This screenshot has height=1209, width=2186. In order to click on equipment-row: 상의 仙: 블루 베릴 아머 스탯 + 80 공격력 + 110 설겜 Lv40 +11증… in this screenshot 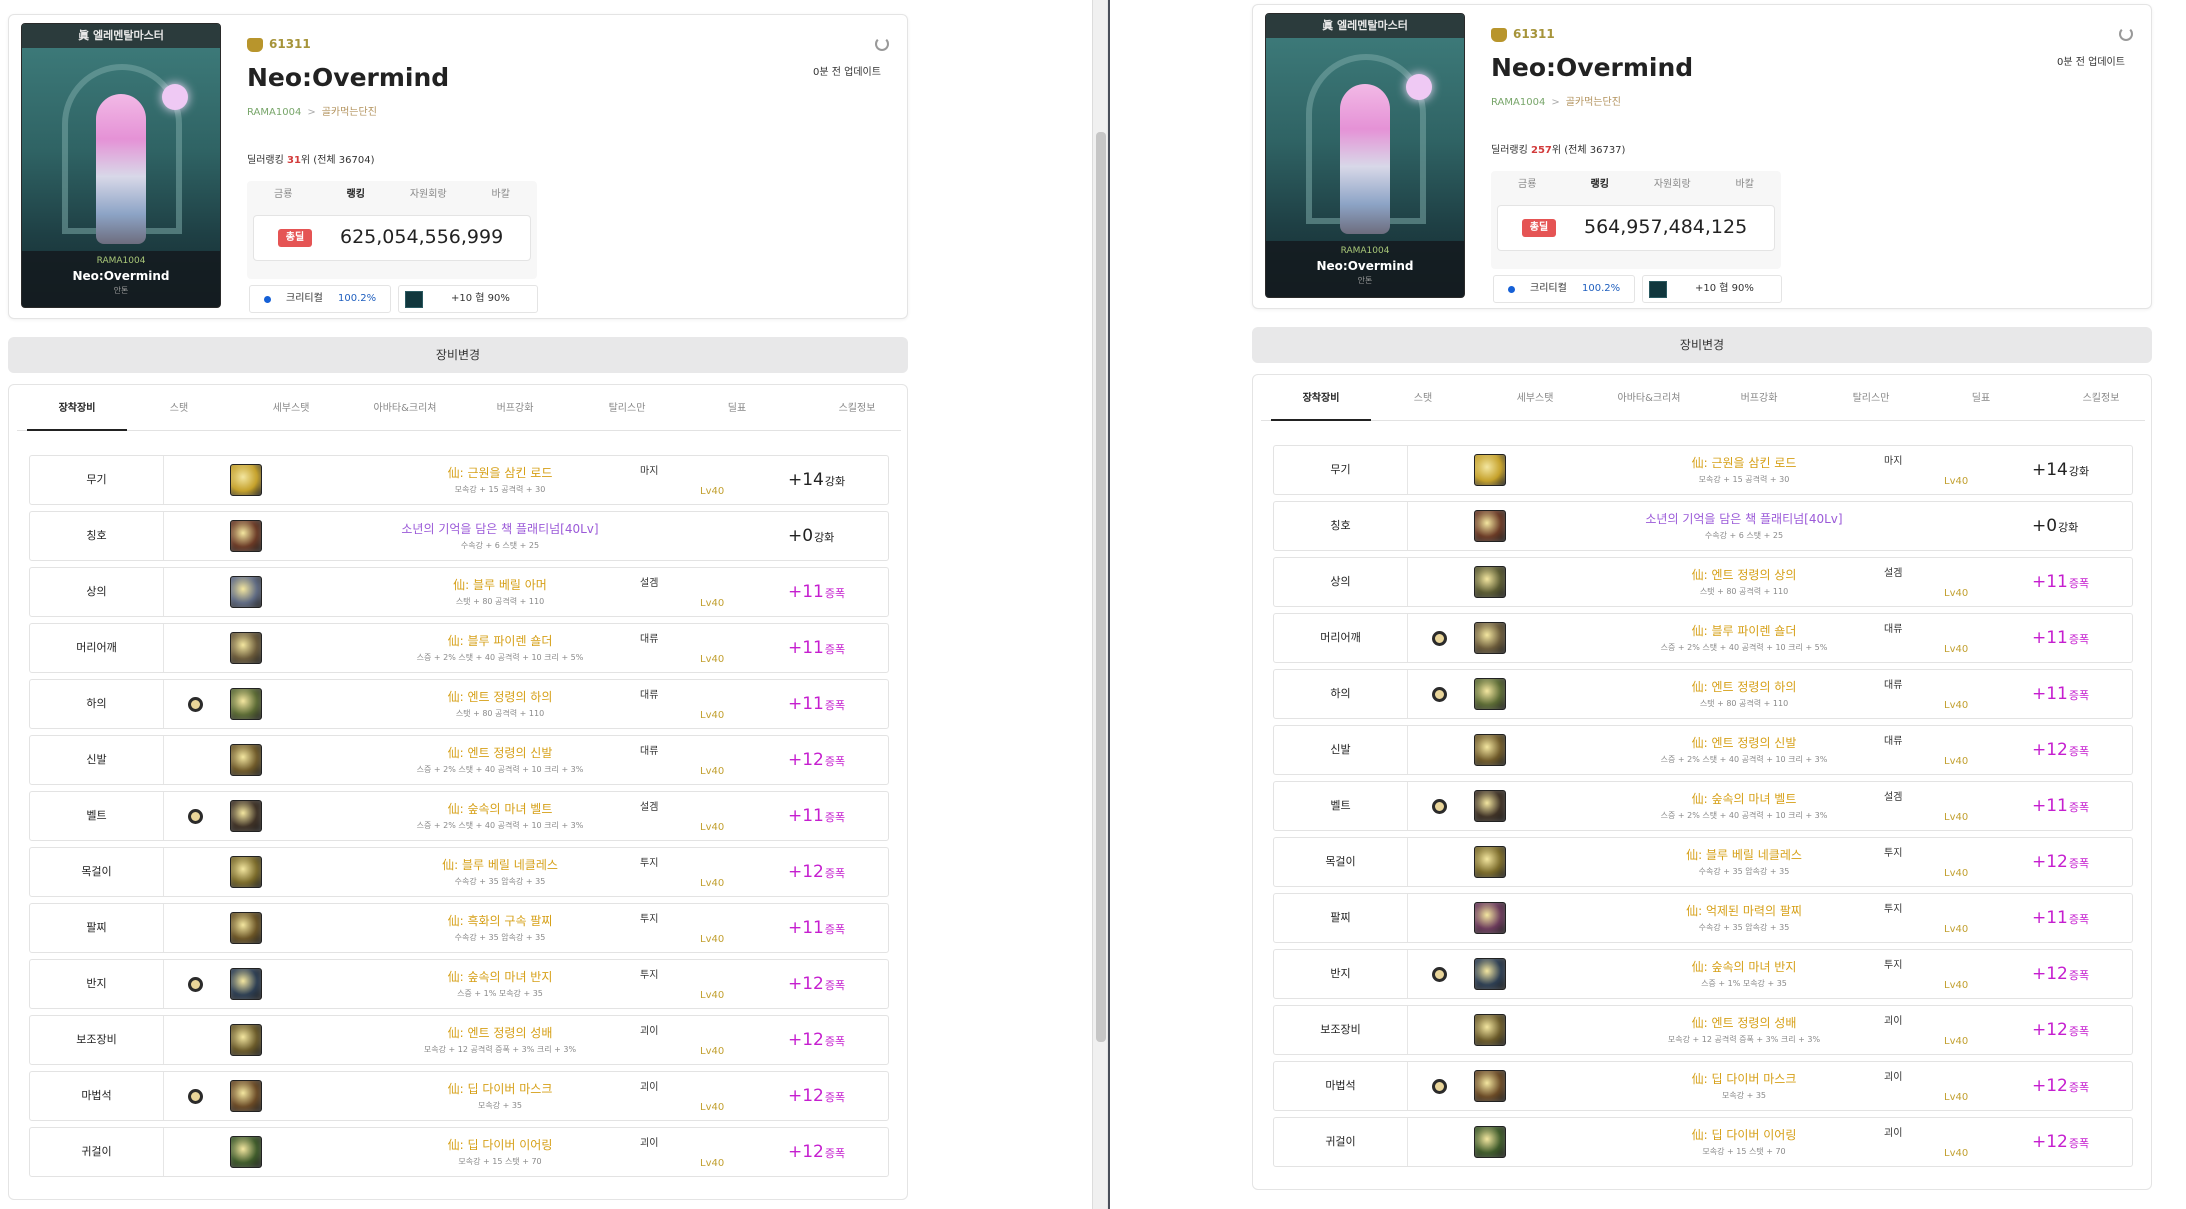, I will do `click(459, 592)`.